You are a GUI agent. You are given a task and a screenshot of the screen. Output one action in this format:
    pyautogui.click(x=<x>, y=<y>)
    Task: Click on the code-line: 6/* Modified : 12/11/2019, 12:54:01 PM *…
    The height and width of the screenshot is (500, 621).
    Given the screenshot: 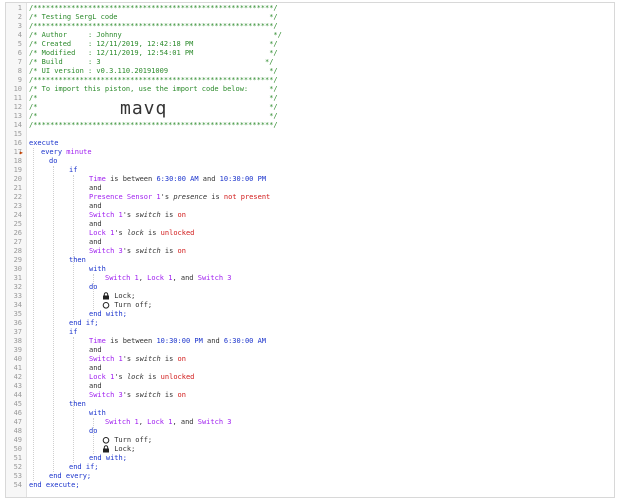 What is the action you would take?
    pyautogui.click(x=147, y=53)
    